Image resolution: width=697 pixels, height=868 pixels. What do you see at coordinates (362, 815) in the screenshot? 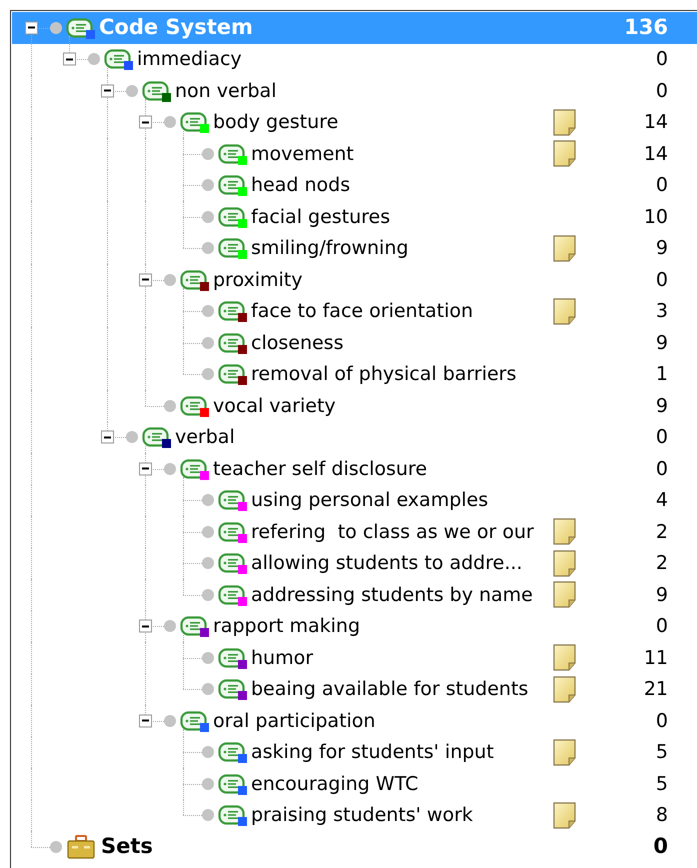
I see `code-name: praising students' work` at bounding box center [362, 815].